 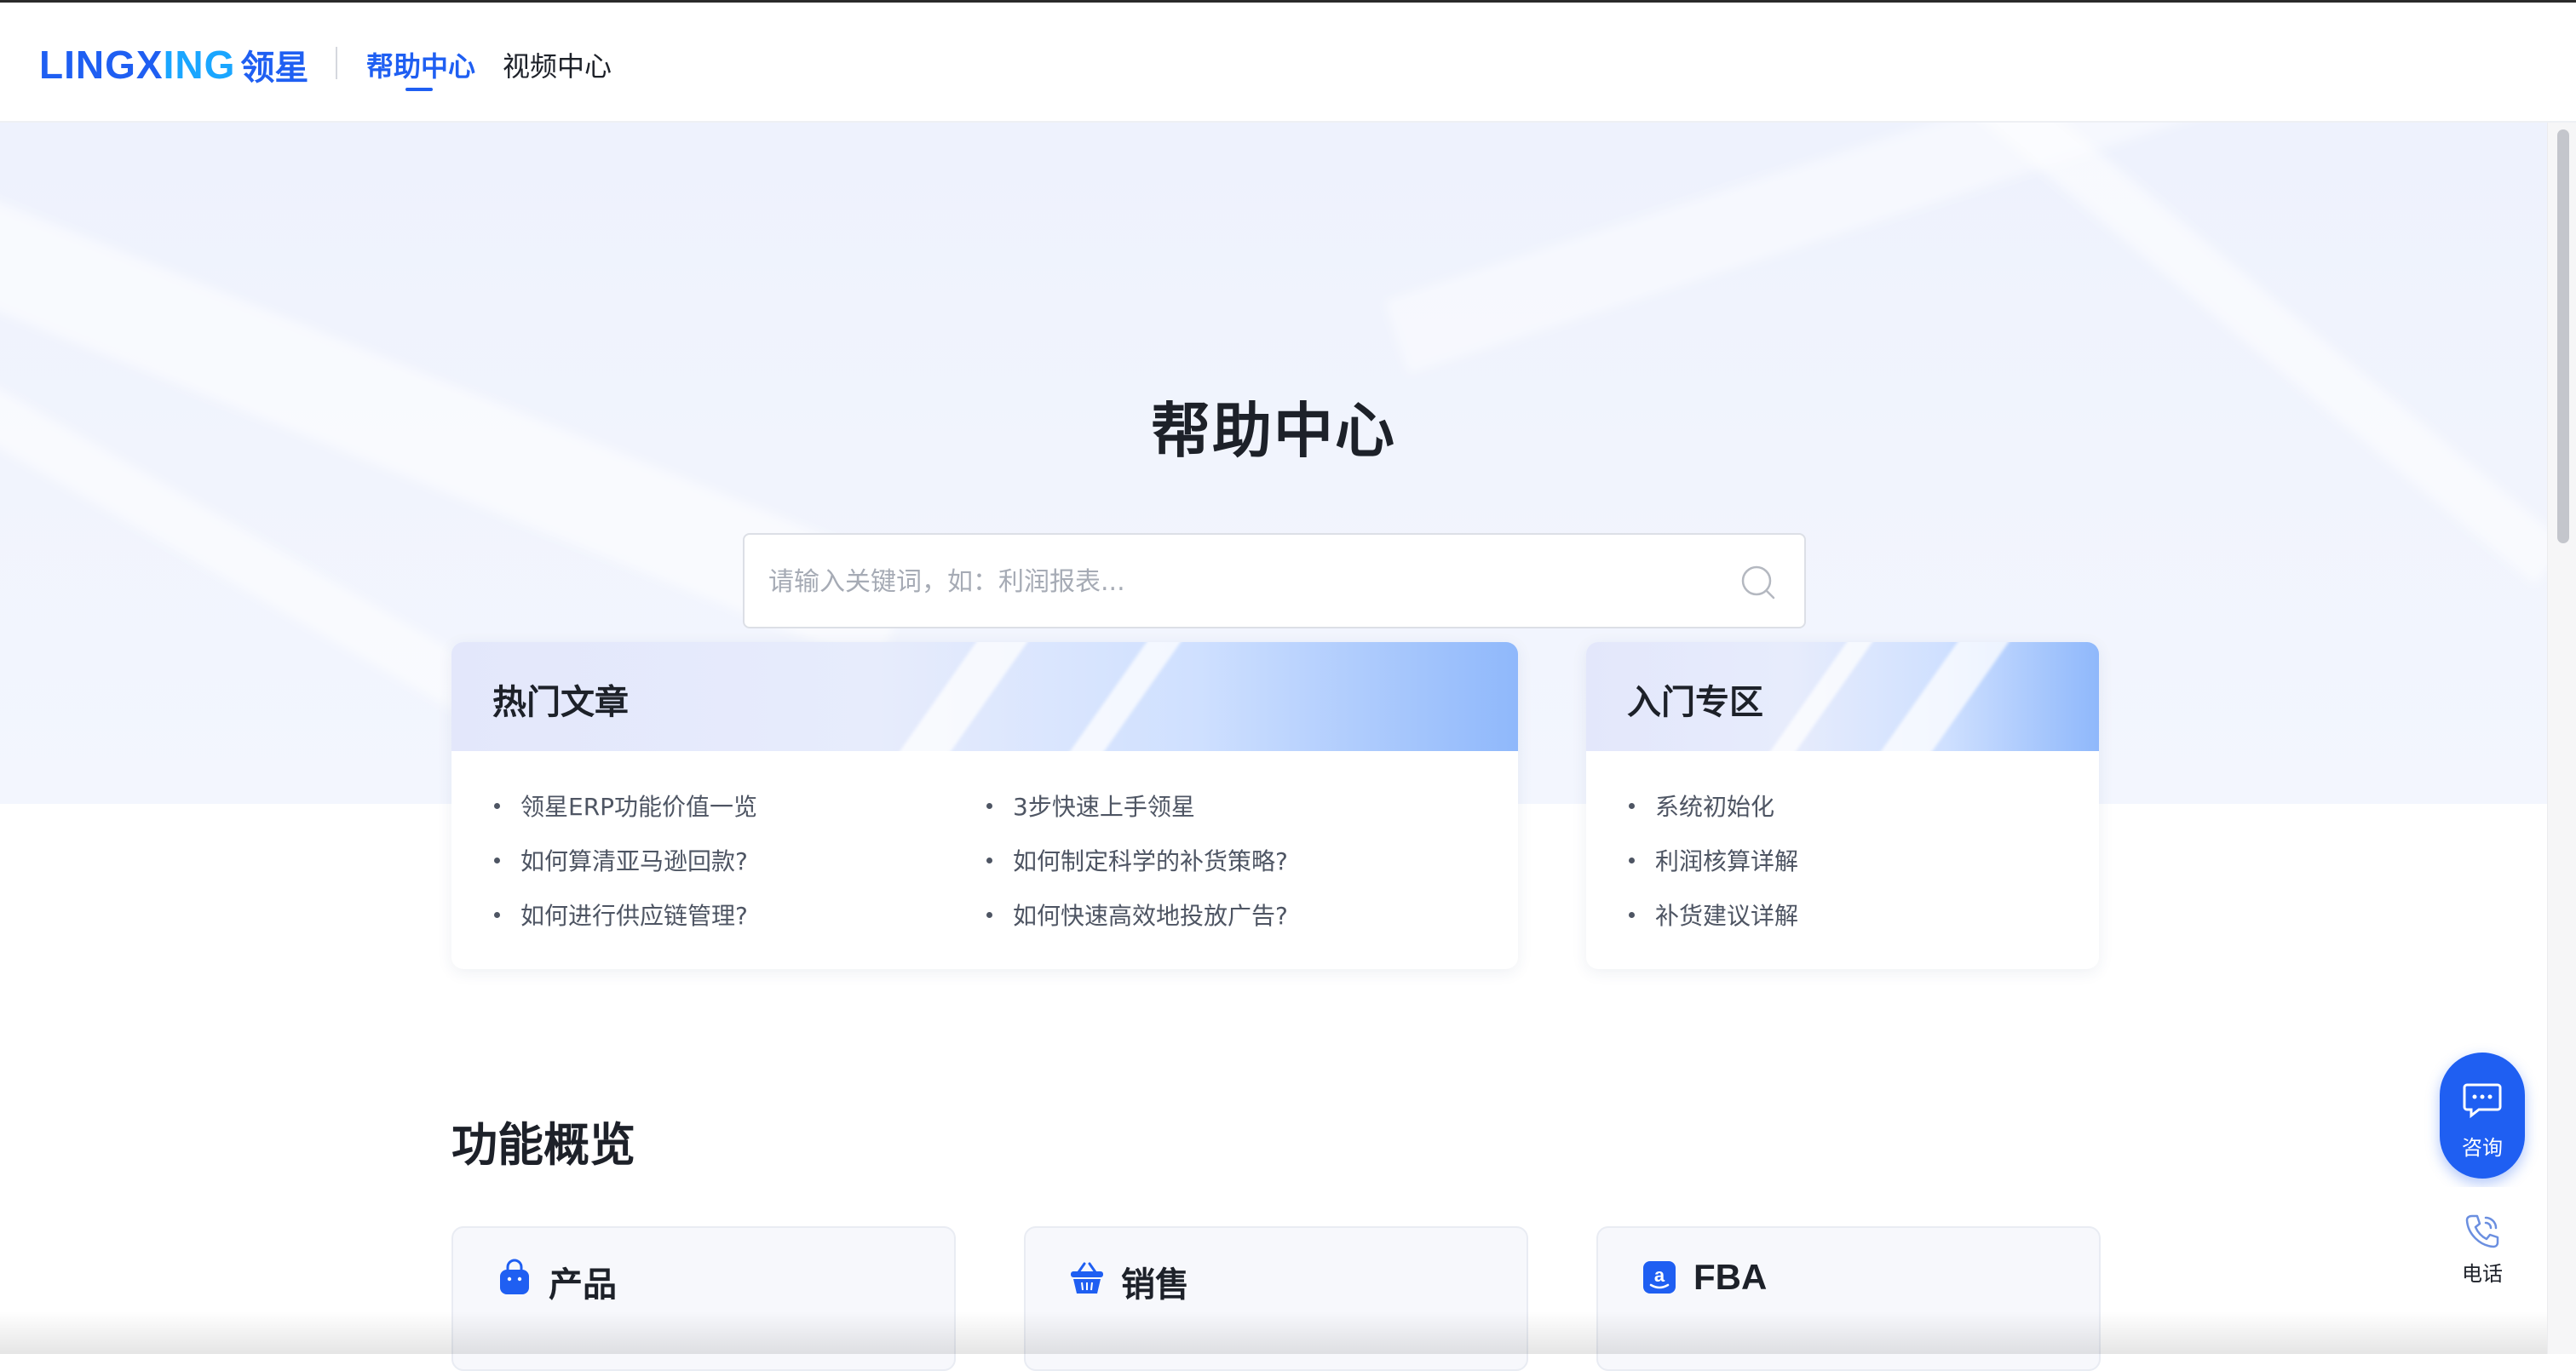 I want to click on feature-label: FBA, so click(x=1731, y=1277).